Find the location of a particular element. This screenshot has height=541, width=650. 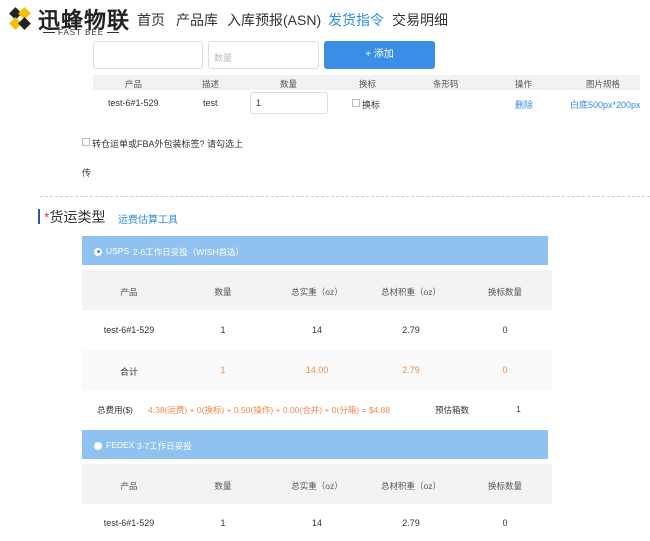

usps-col-relabel: 换标数量 is located at coordinates (504, 292).